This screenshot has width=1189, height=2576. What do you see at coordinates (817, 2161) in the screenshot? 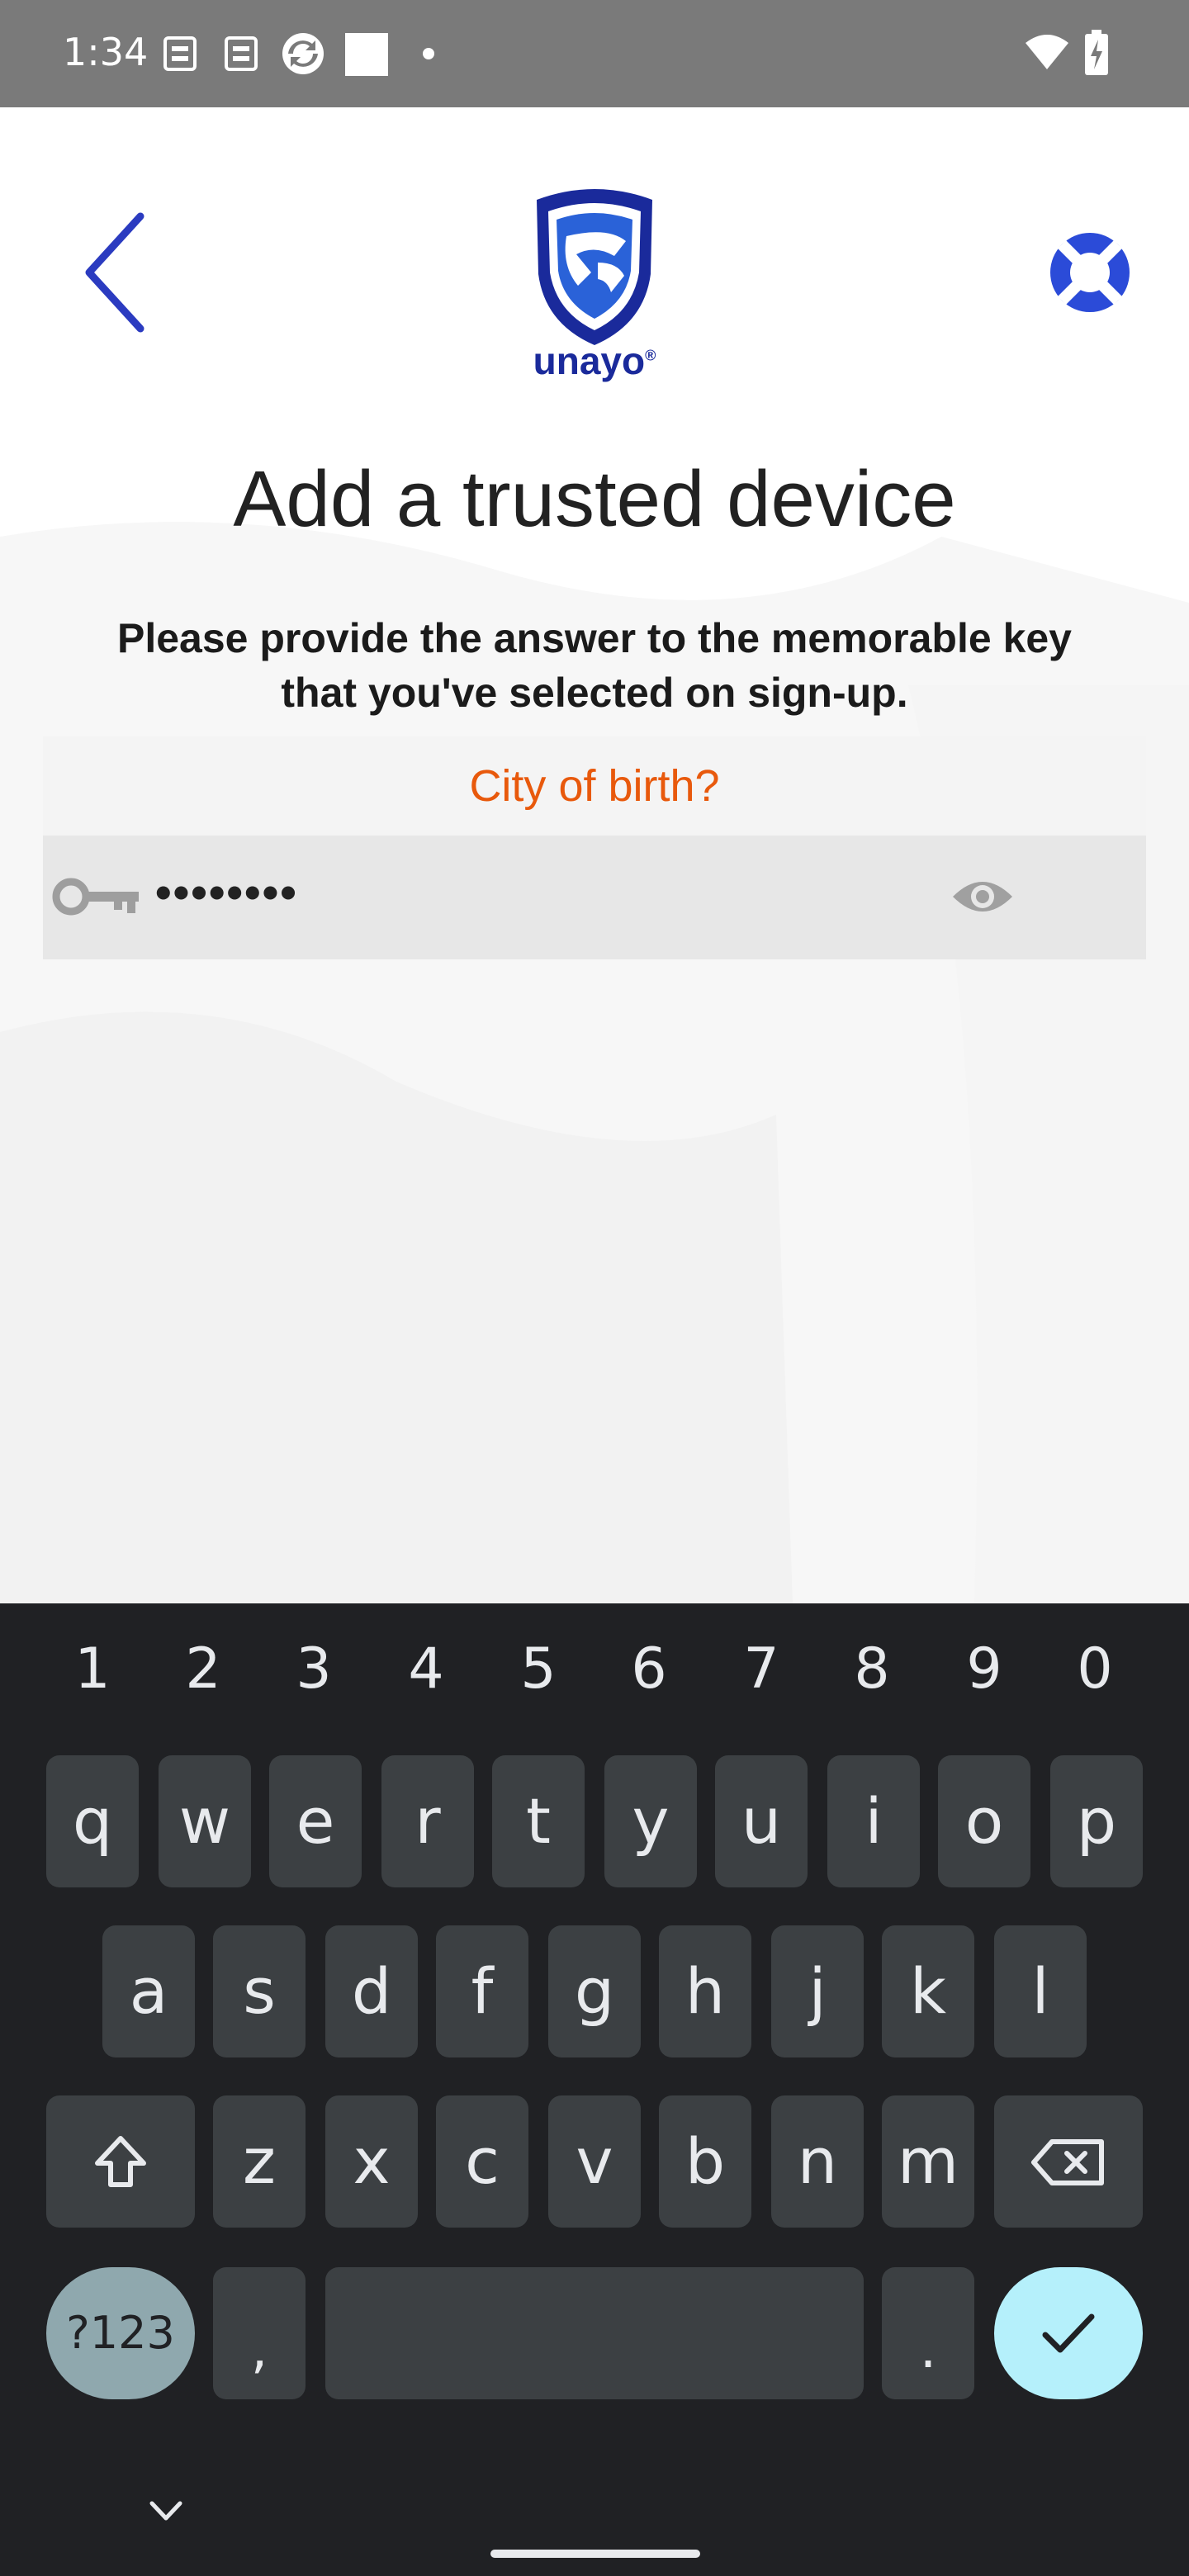
I see `key-n: n` at bounding box center [817, 2161].